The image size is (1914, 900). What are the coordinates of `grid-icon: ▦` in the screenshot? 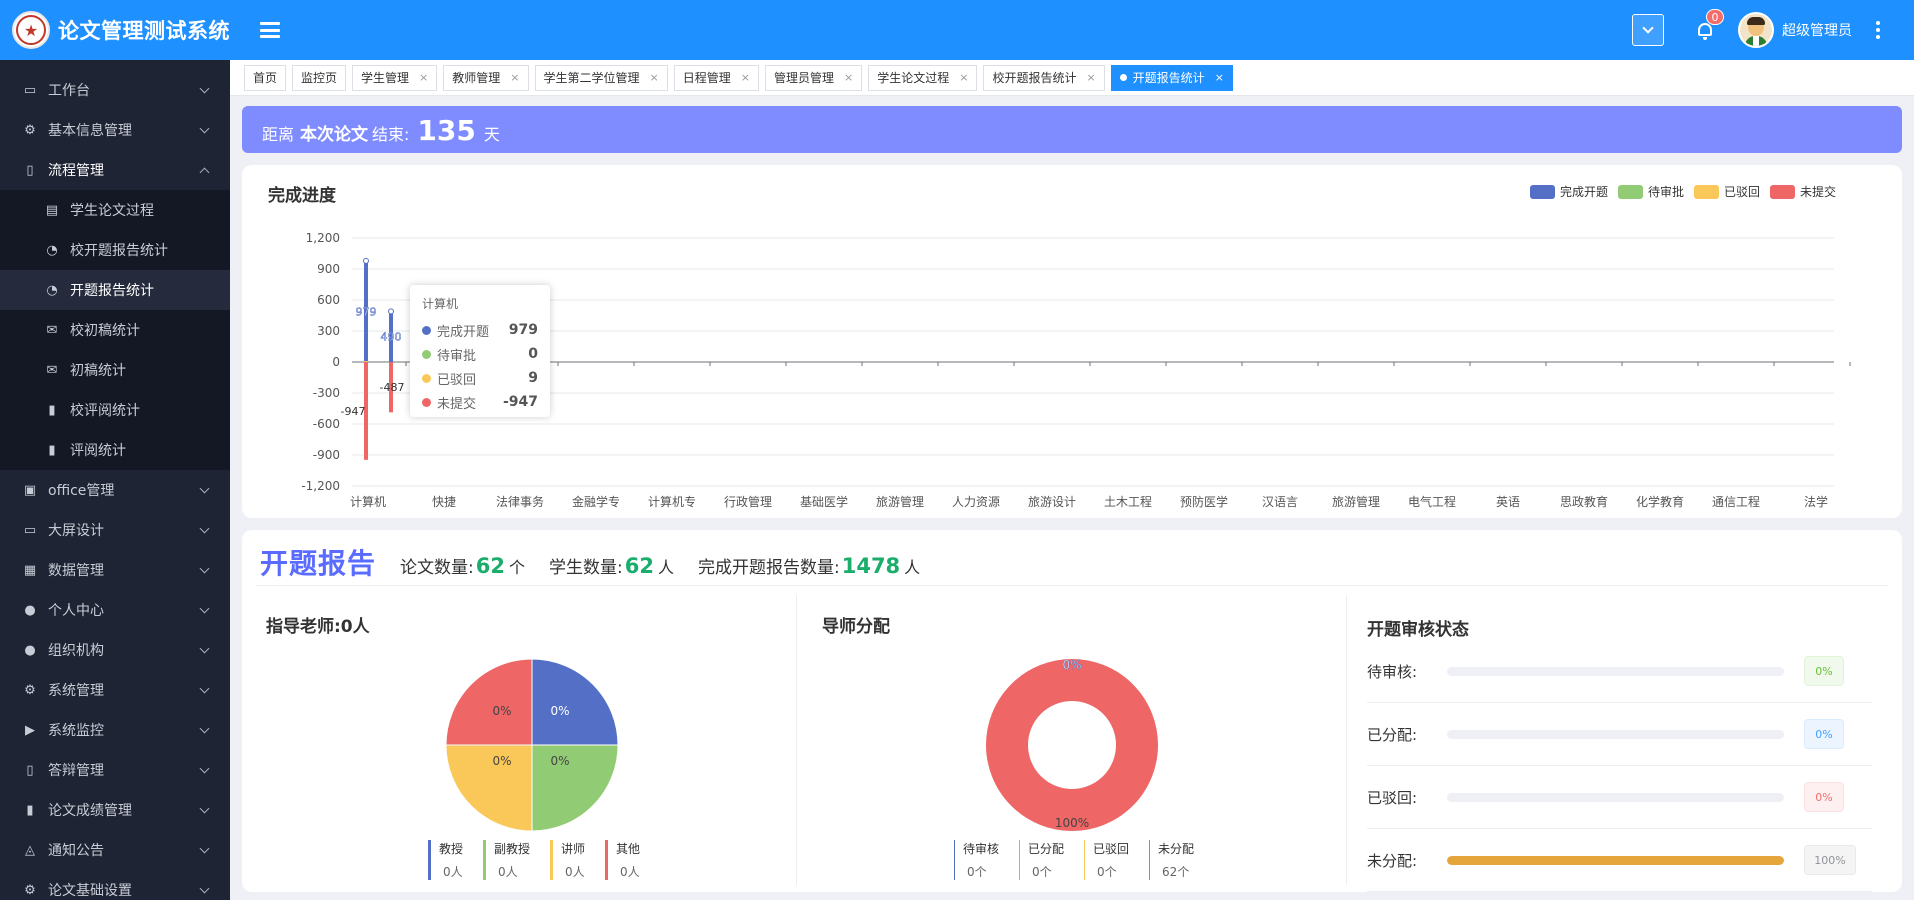 It's located at (30, 570).